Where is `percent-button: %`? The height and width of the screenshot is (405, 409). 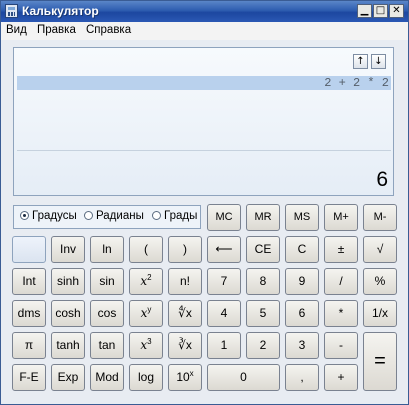
percent-button: % is located at coordinates (380, 281).